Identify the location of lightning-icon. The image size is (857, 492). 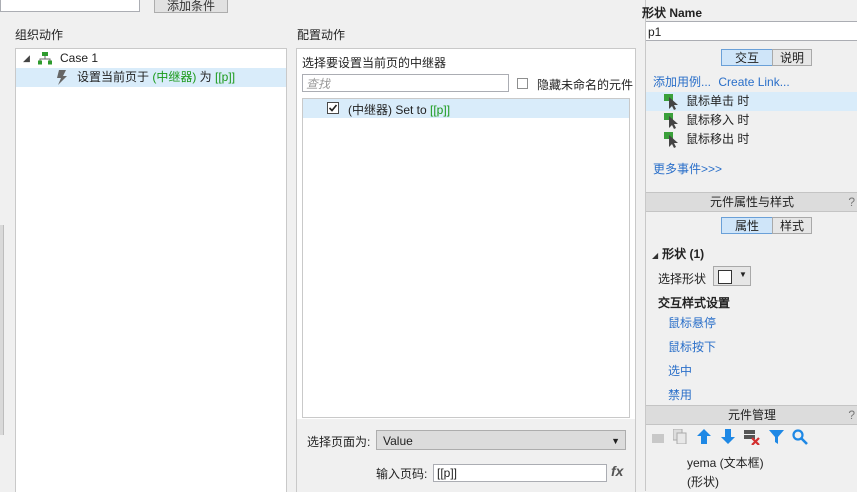
(62, 77).